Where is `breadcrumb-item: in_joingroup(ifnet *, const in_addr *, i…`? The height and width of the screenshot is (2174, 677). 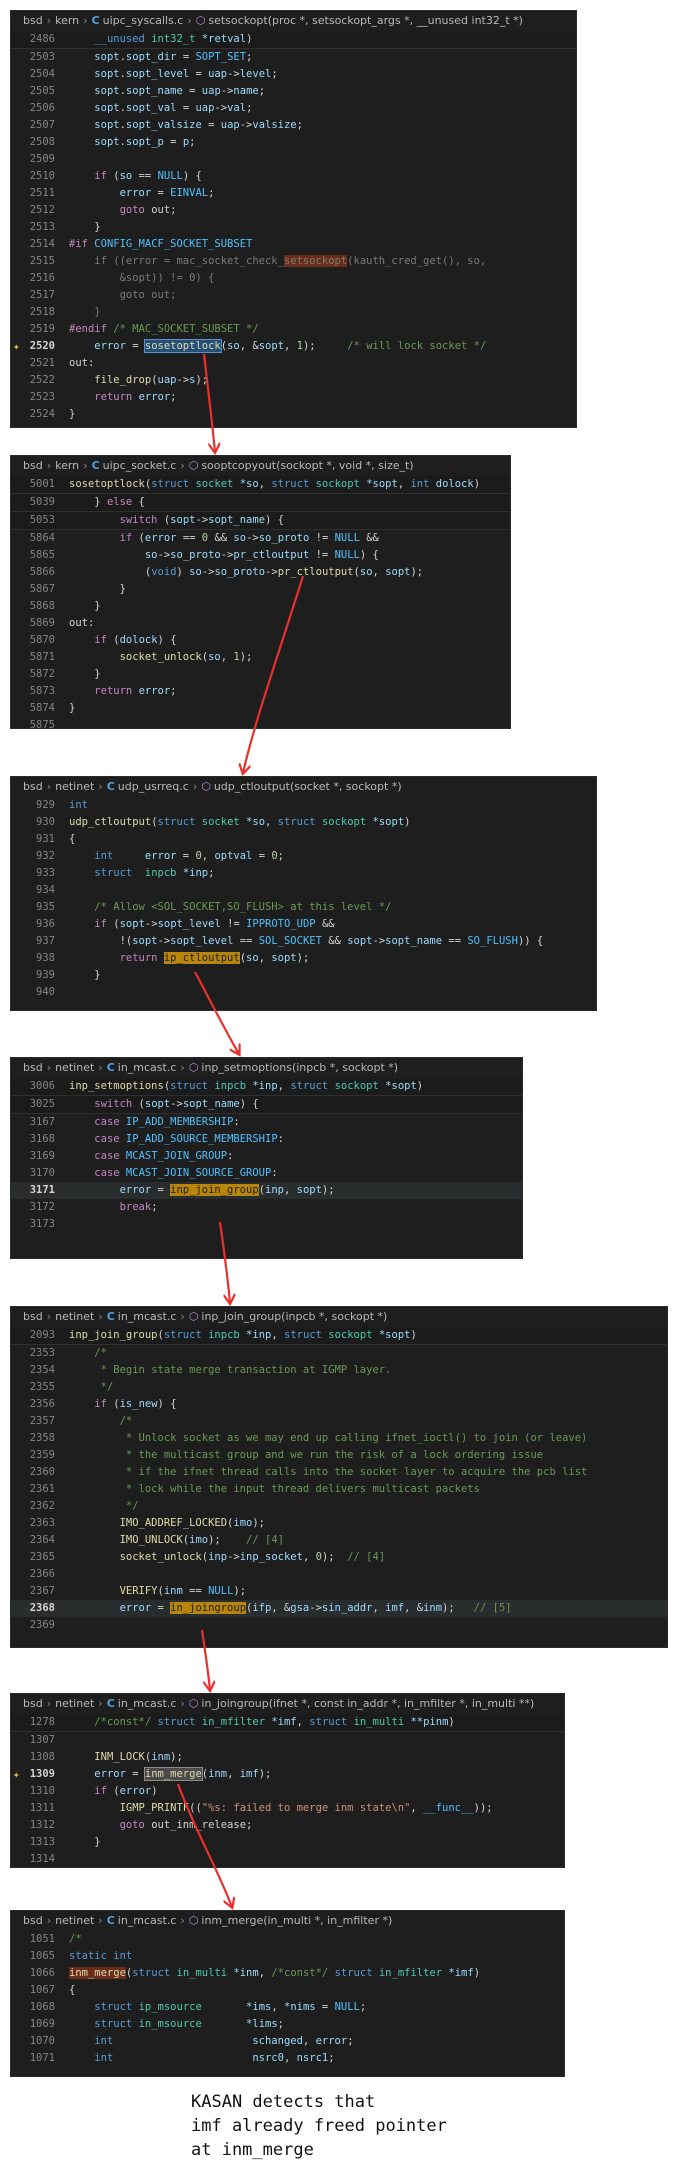 breadcrumb-item: in_joingroup(ifnet *, const in_addr *, i… is located at coordinates (367, 1703).